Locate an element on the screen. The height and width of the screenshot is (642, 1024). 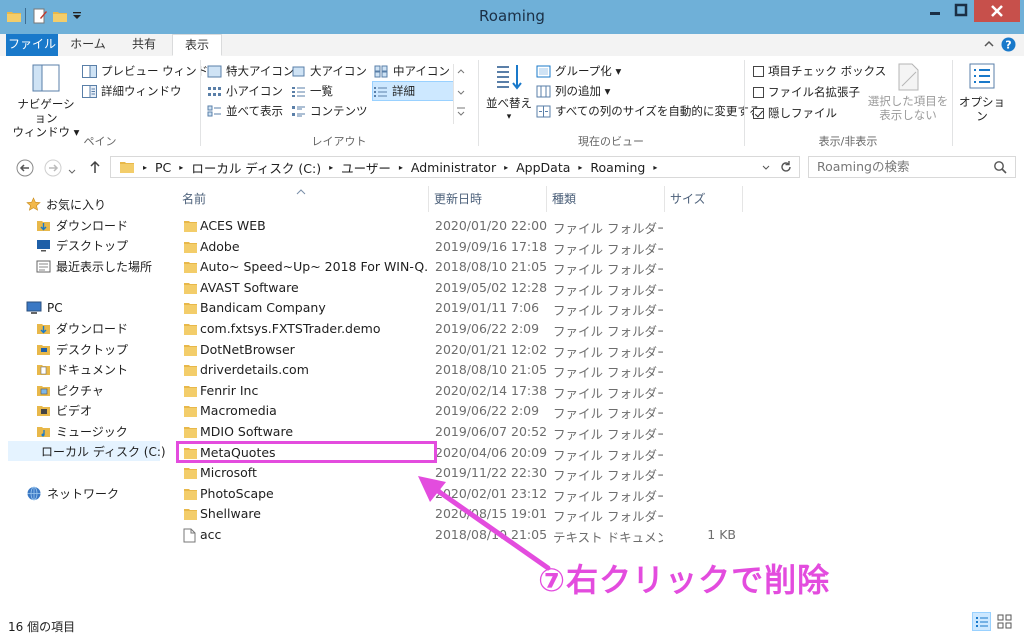
nav-pictures: ピクチャ is located at coordinates (70, 390).